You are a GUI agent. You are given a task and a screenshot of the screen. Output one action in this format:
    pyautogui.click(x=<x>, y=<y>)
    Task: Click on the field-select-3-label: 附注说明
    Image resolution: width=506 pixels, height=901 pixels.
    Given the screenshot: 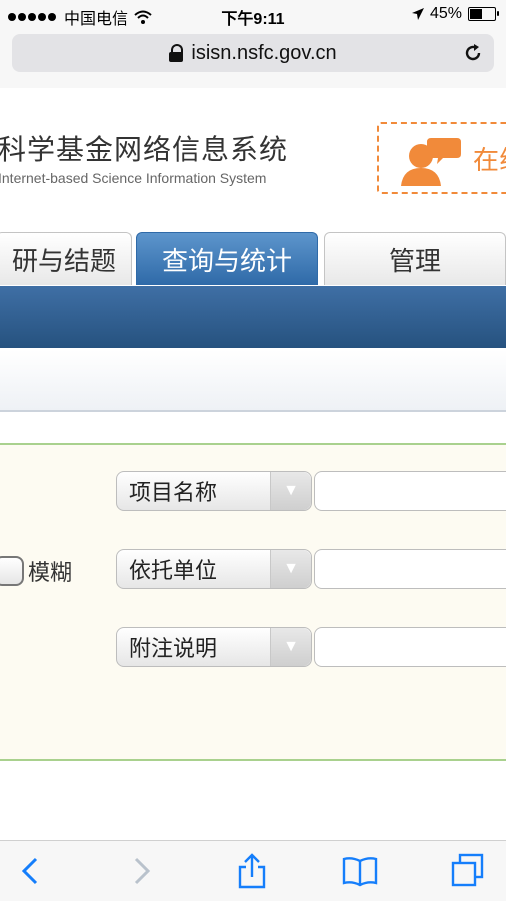 What is the action you would take?
    pyautogui.click(x=173, y=648)
    